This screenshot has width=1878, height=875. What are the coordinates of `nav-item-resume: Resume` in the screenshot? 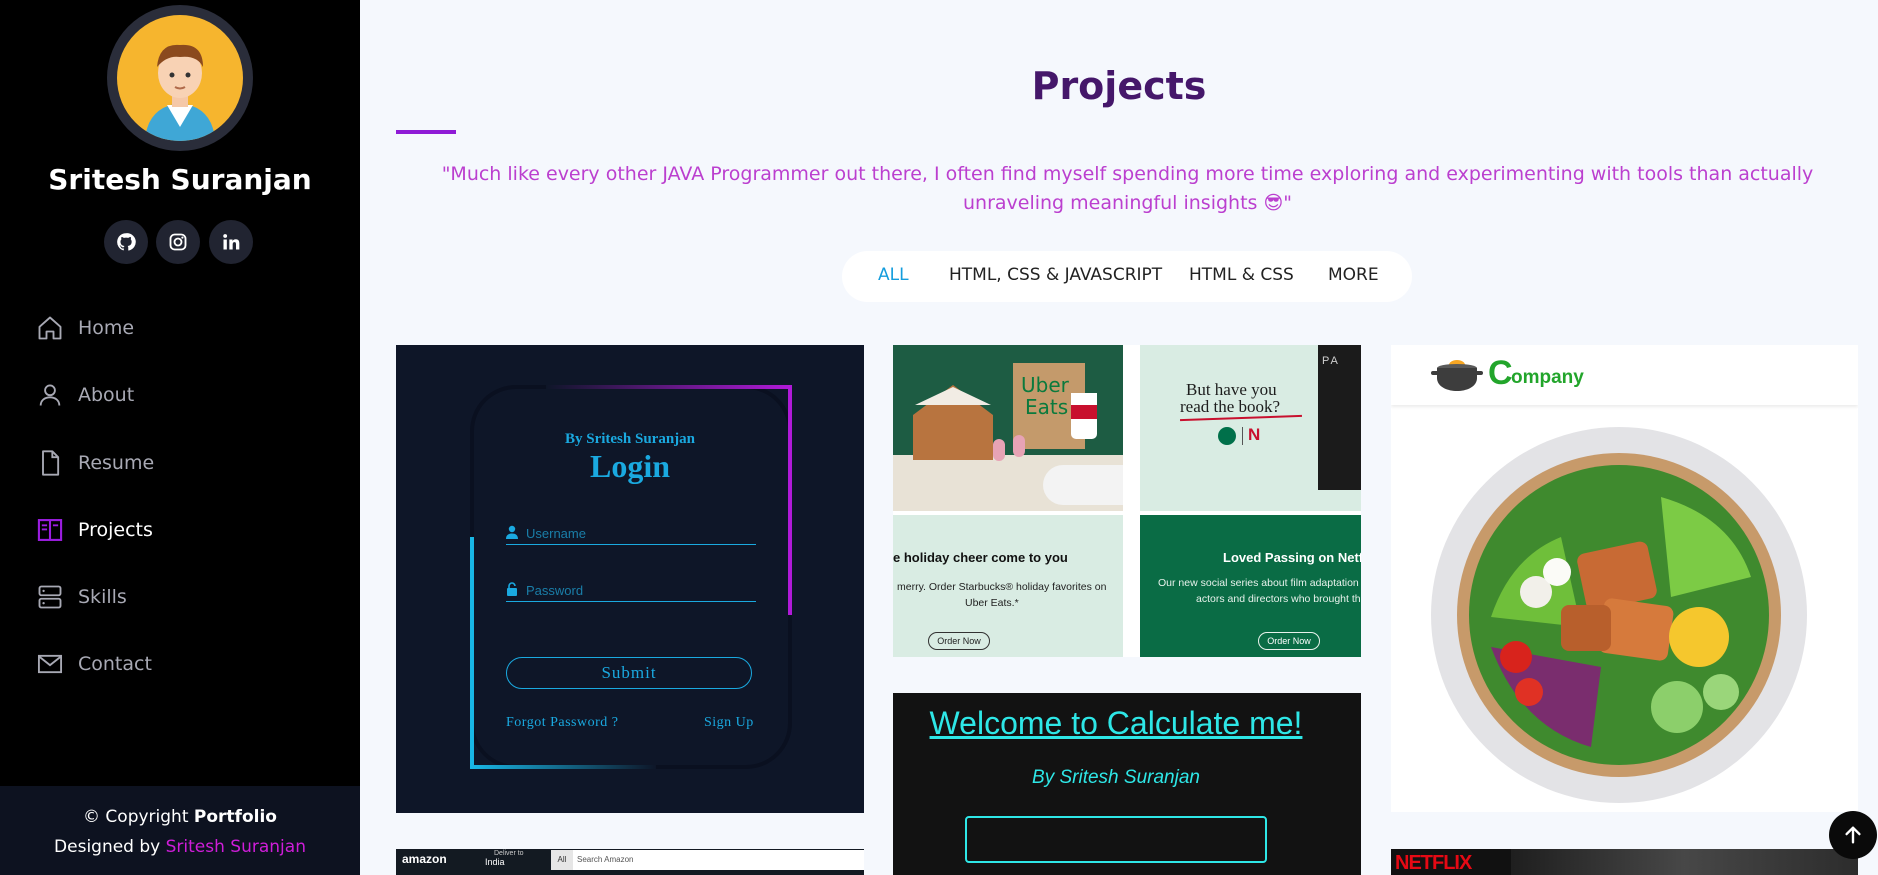 It's located at (95, 463).